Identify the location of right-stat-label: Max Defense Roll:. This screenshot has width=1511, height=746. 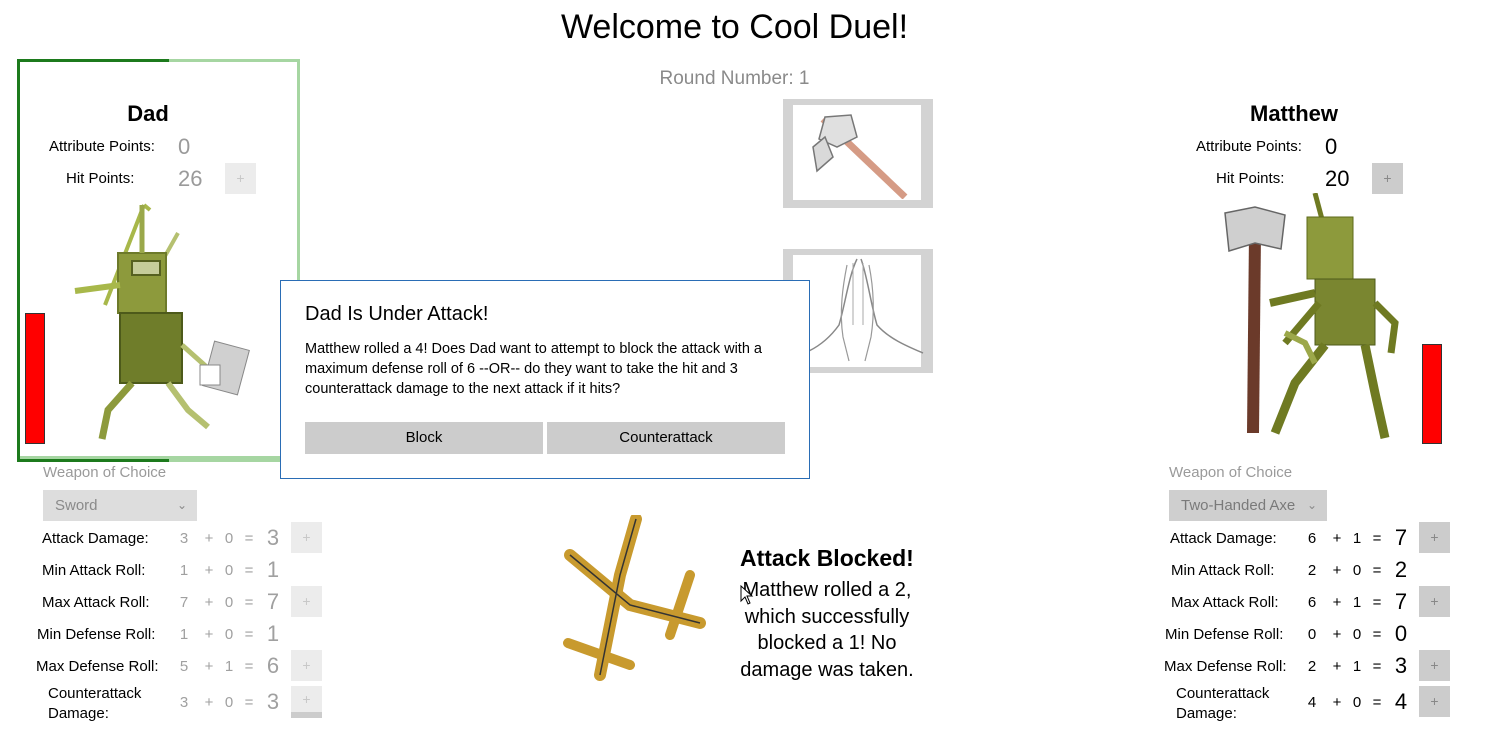
(1225, 666).